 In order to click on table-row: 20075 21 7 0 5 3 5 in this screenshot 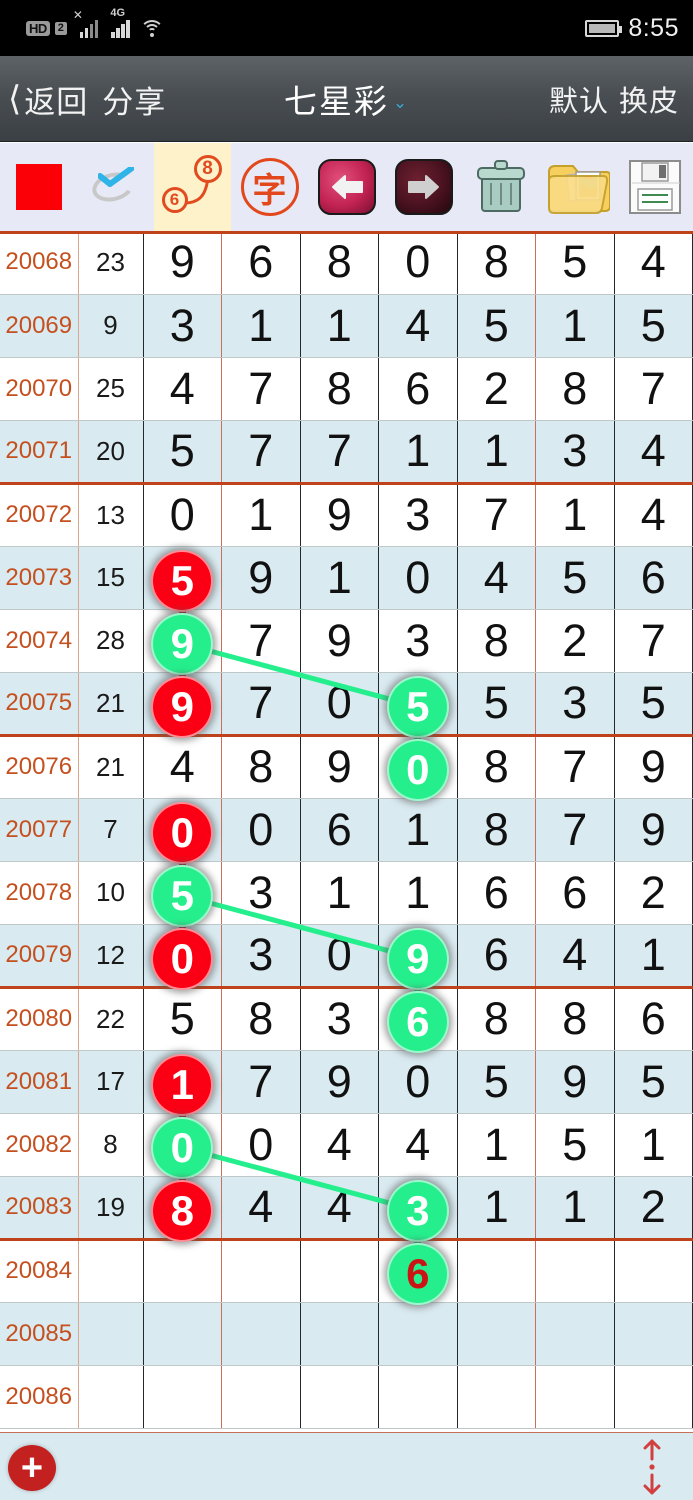, I will do `click(346, 704)`.